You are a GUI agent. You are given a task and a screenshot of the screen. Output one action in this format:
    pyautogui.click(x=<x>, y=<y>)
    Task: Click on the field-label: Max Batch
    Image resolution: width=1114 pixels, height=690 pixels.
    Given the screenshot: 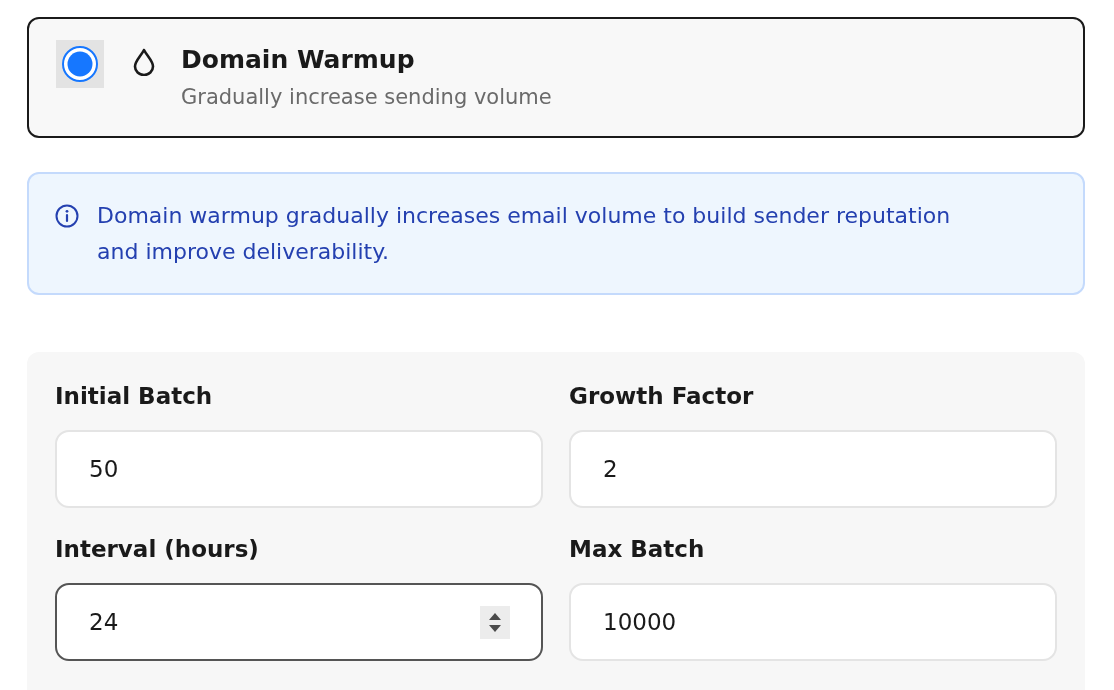 What is the action you would take?
    pyautogui.click(x=637, y=549)
    